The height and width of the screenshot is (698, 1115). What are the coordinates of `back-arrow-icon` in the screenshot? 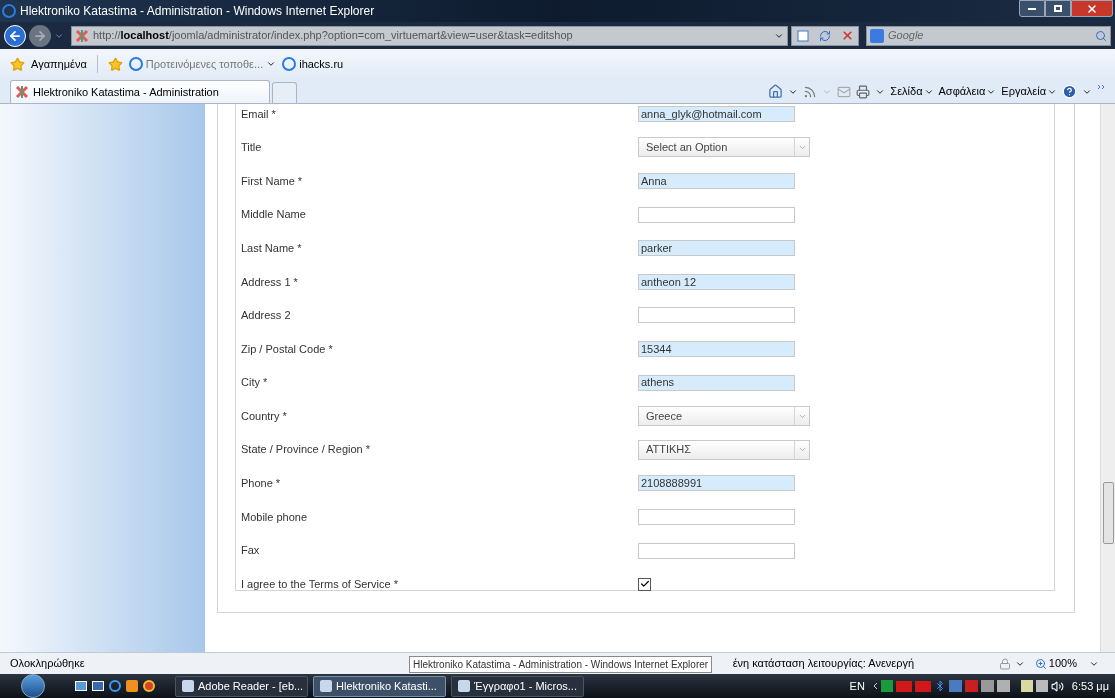 It's located at (15, 35).